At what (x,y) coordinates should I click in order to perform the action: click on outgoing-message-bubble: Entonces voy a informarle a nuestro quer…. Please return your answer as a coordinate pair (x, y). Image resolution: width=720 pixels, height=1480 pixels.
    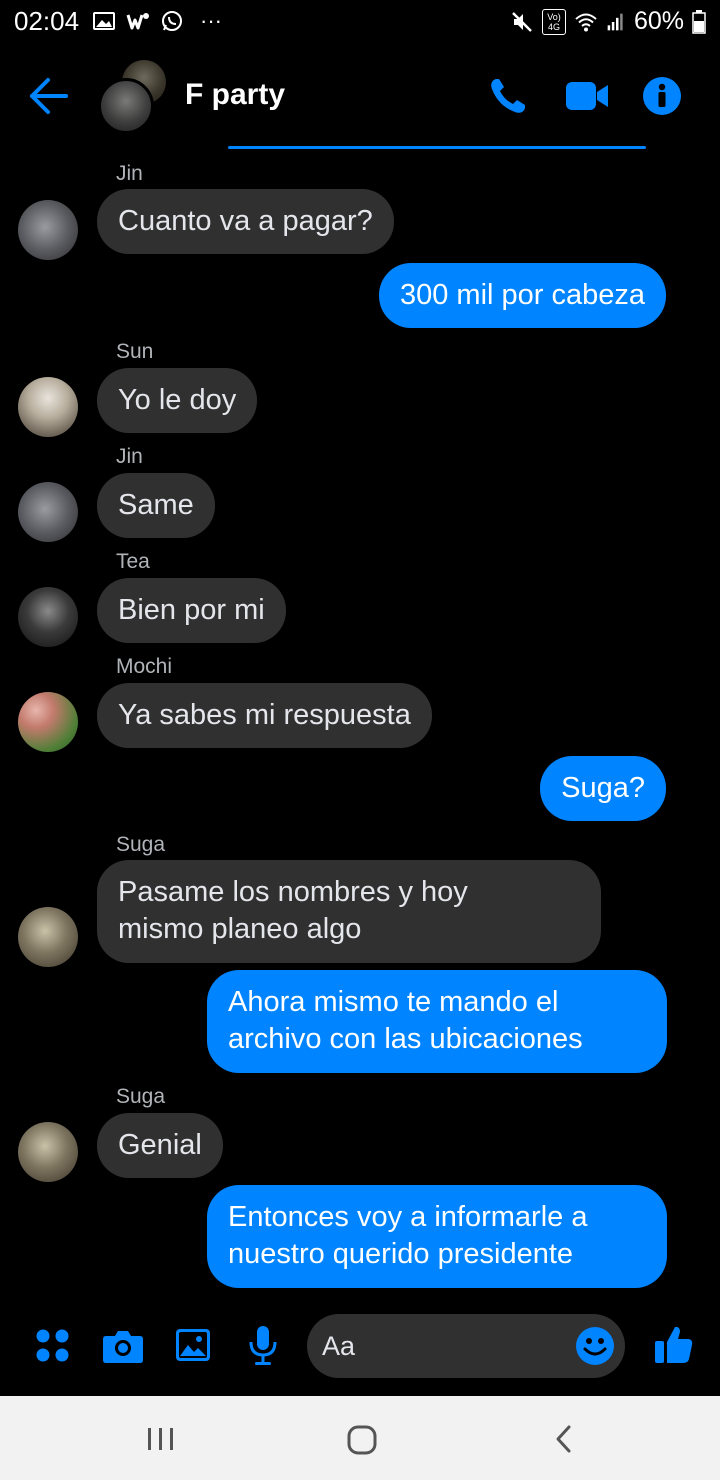
    Looking at the image, I should click on (437, 1236).